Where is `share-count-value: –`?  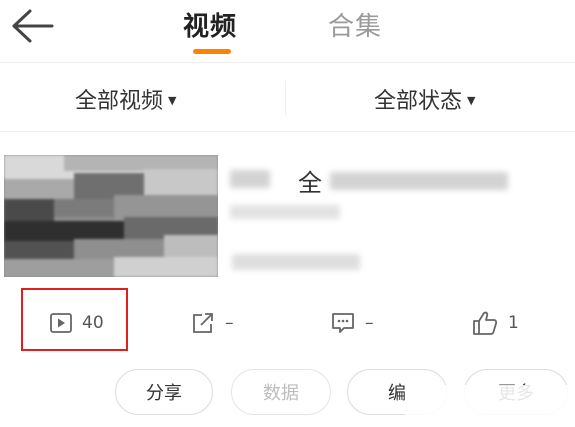 share-count-value: – is located at coordinates (229, 323).